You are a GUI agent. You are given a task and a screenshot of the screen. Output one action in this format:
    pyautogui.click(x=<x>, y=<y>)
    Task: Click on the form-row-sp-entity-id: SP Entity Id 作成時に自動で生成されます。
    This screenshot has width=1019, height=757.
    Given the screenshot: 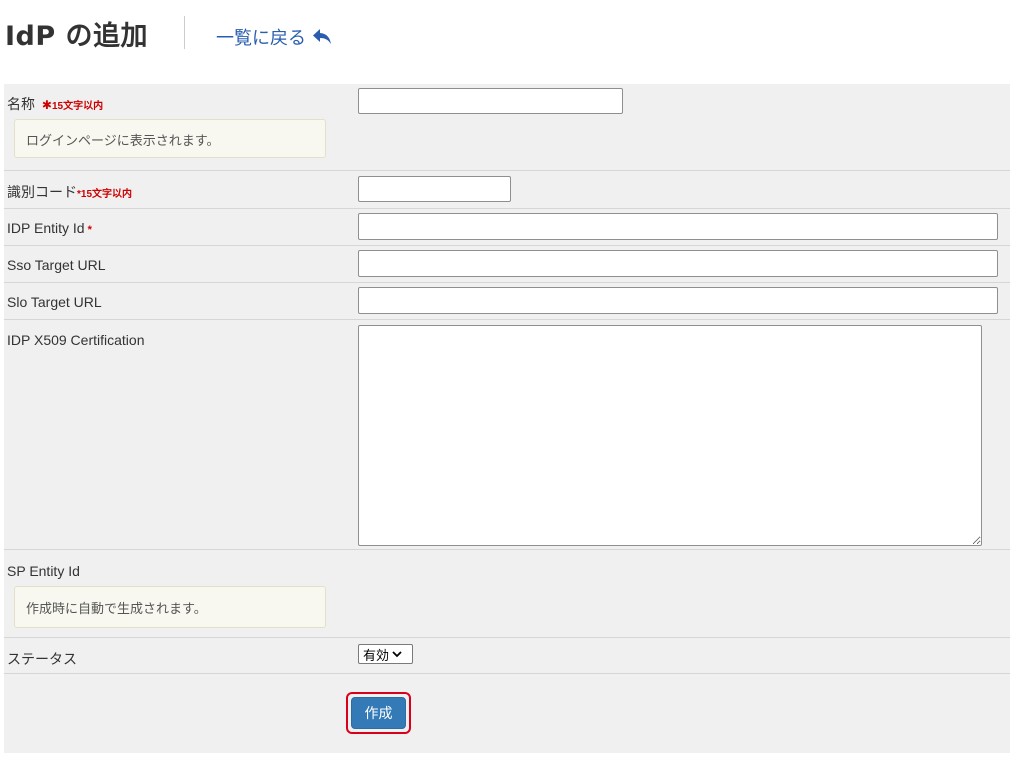 What is the action you would take?
    pyautogui.click(x=507, y=594)
    